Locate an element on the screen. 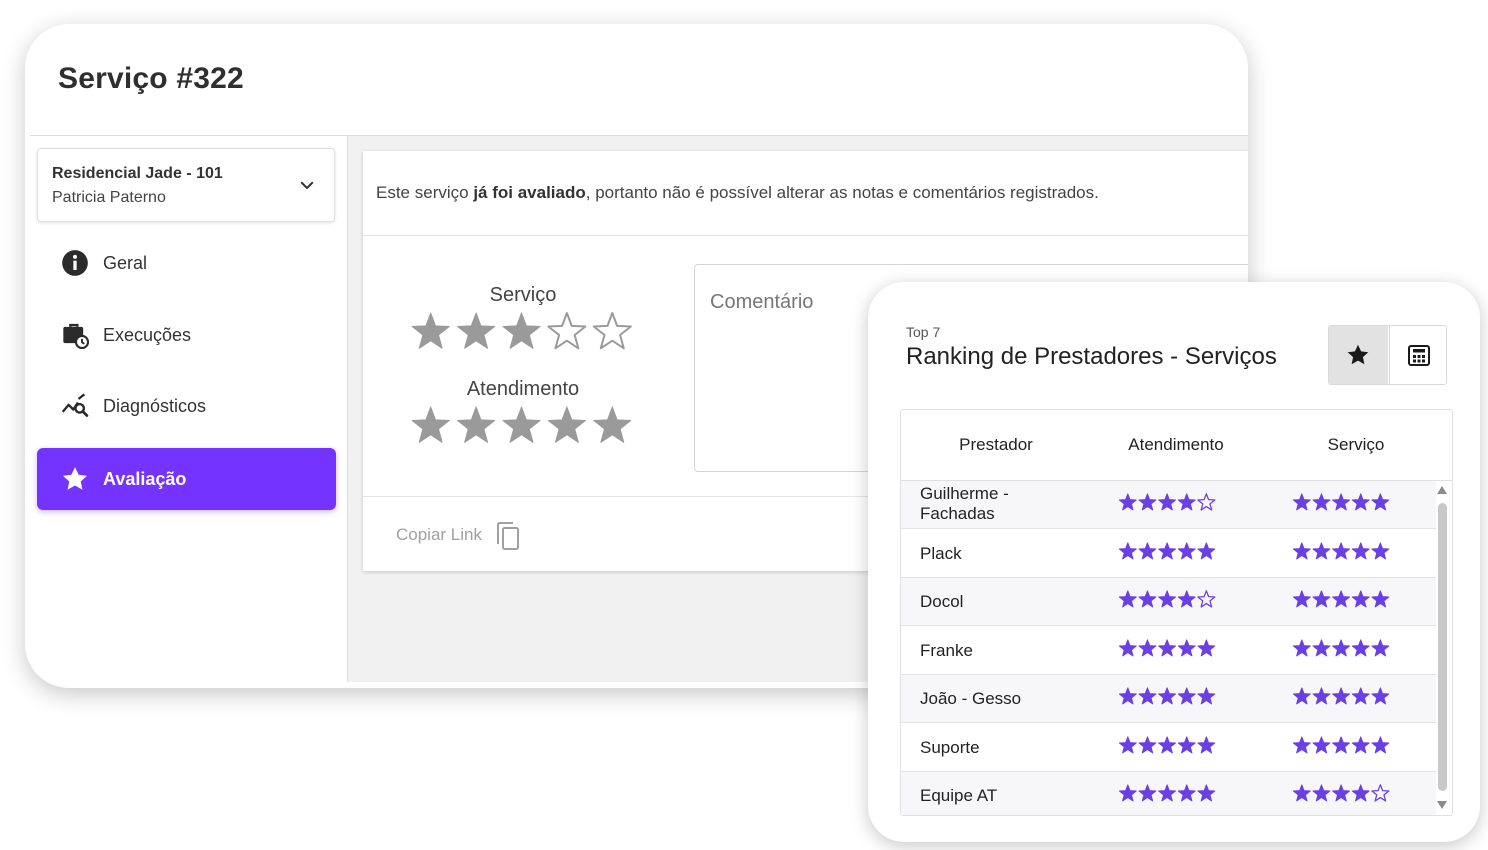 Image resolution: width=1488 pixels, height=850 pixels. provider-name: Suporte is located at coordinates (950, 747).